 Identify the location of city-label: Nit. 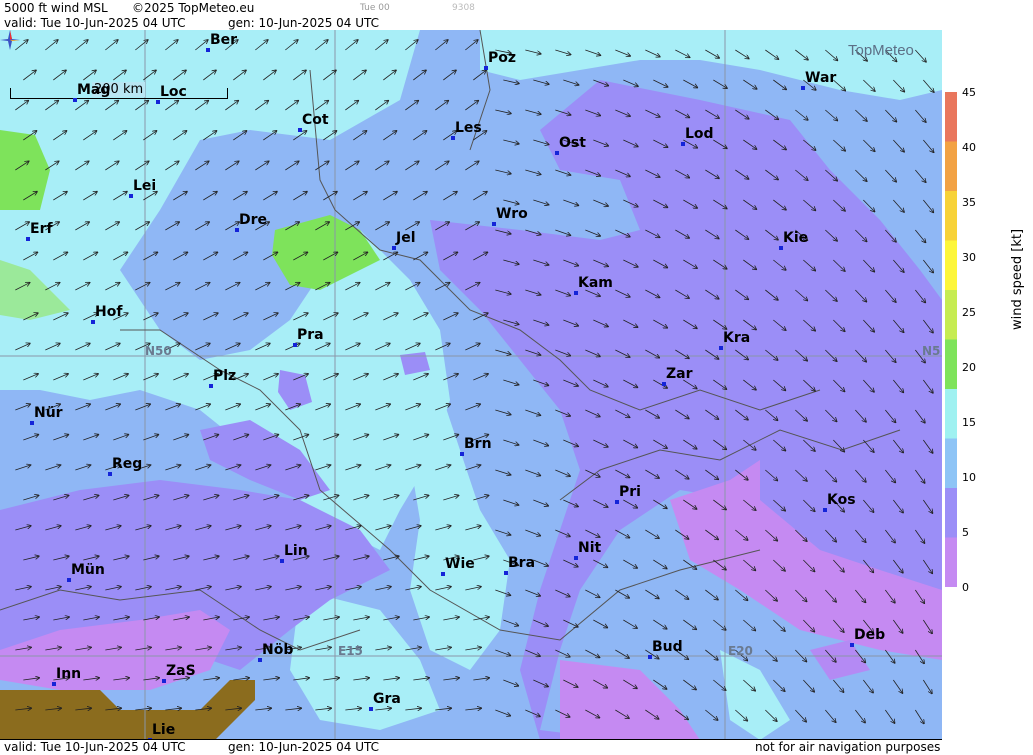
(590, 548).